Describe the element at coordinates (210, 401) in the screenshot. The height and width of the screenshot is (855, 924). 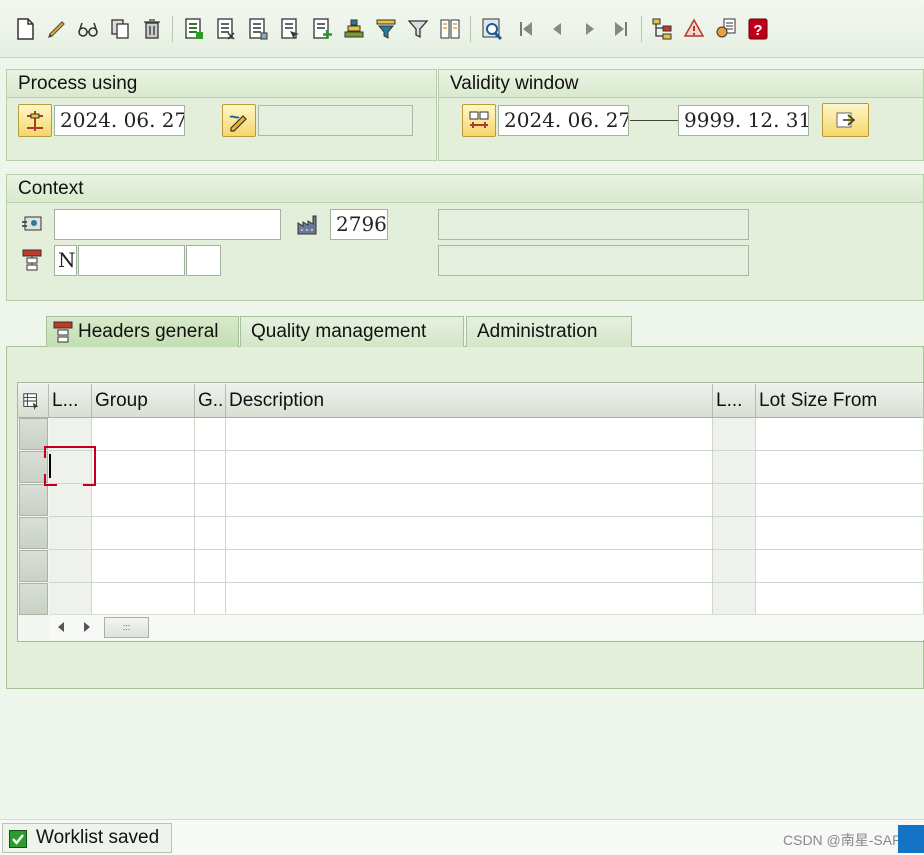
I see `column-header: G..` at that location.